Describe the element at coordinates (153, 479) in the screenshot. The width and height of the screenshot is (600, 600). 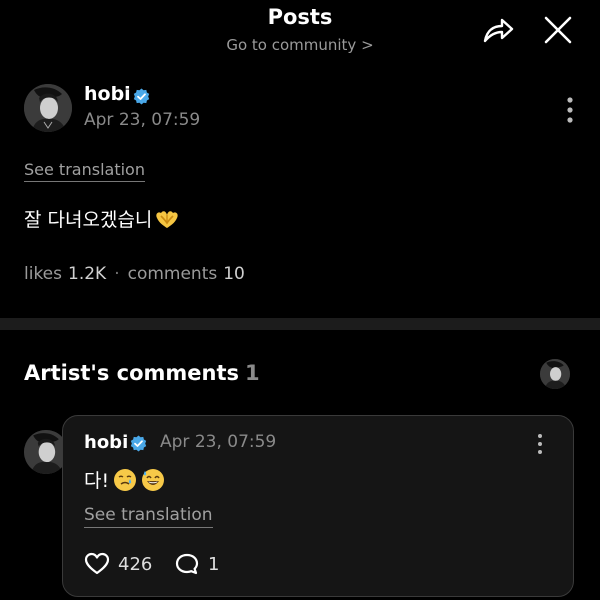
I see `sweat-smile-emoji-icon` at that location.